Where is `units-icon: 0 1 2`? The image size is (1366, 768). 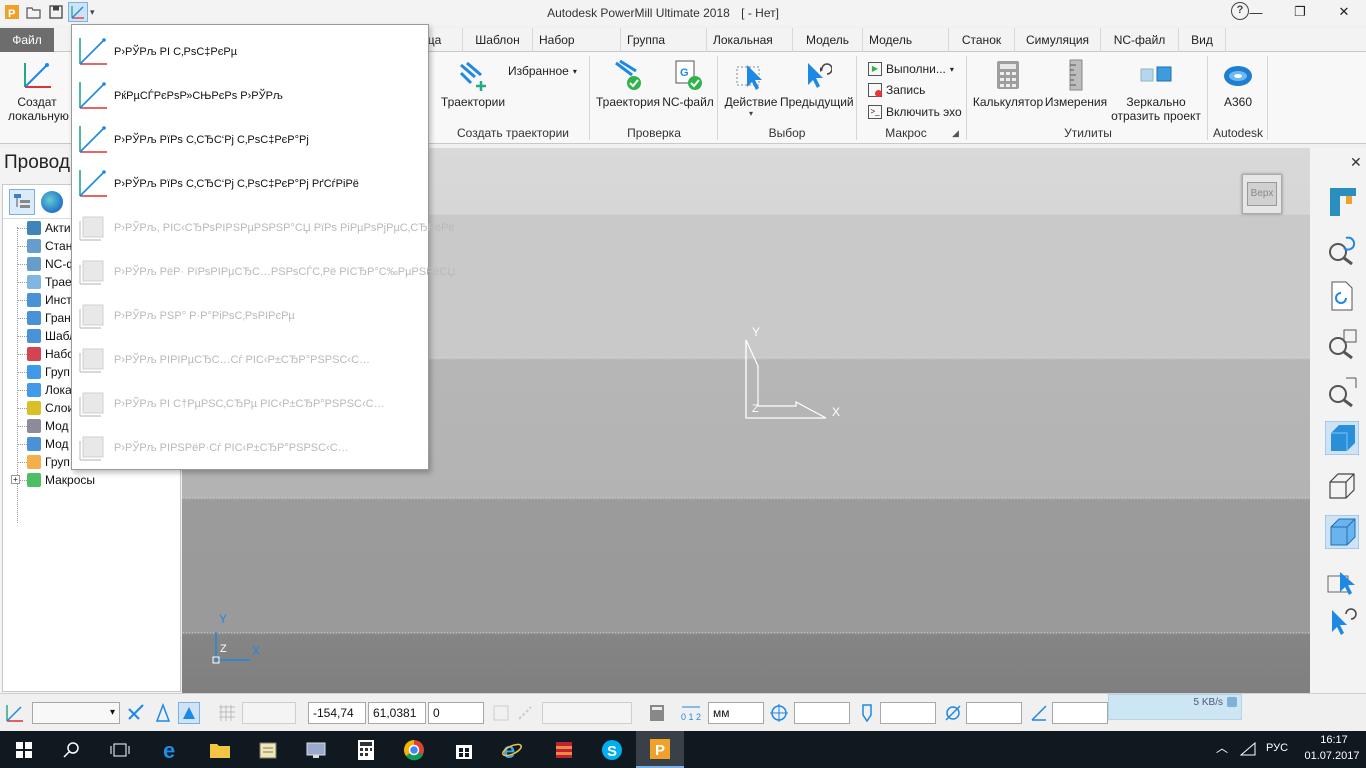 units-icon: 0 1 2 is located at coordinates (691, 713).